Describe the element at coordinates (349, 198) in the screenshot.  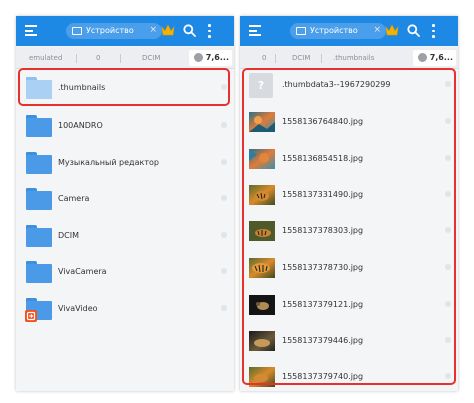
I see `list-item: 1558137331490.jpg` at that location.